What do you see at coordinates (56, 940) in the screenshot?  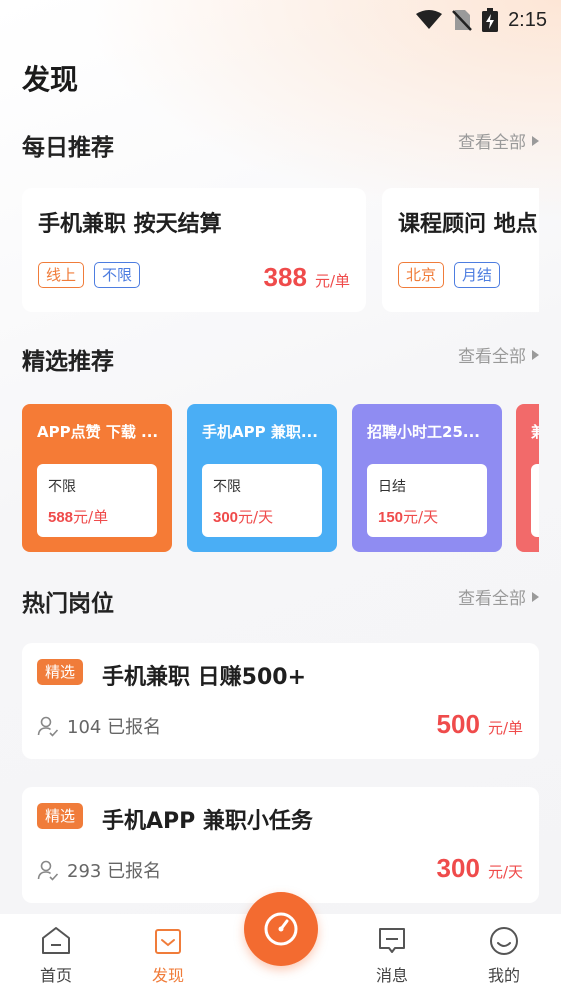 I see `home-icon` at bounding box center [56, 940].